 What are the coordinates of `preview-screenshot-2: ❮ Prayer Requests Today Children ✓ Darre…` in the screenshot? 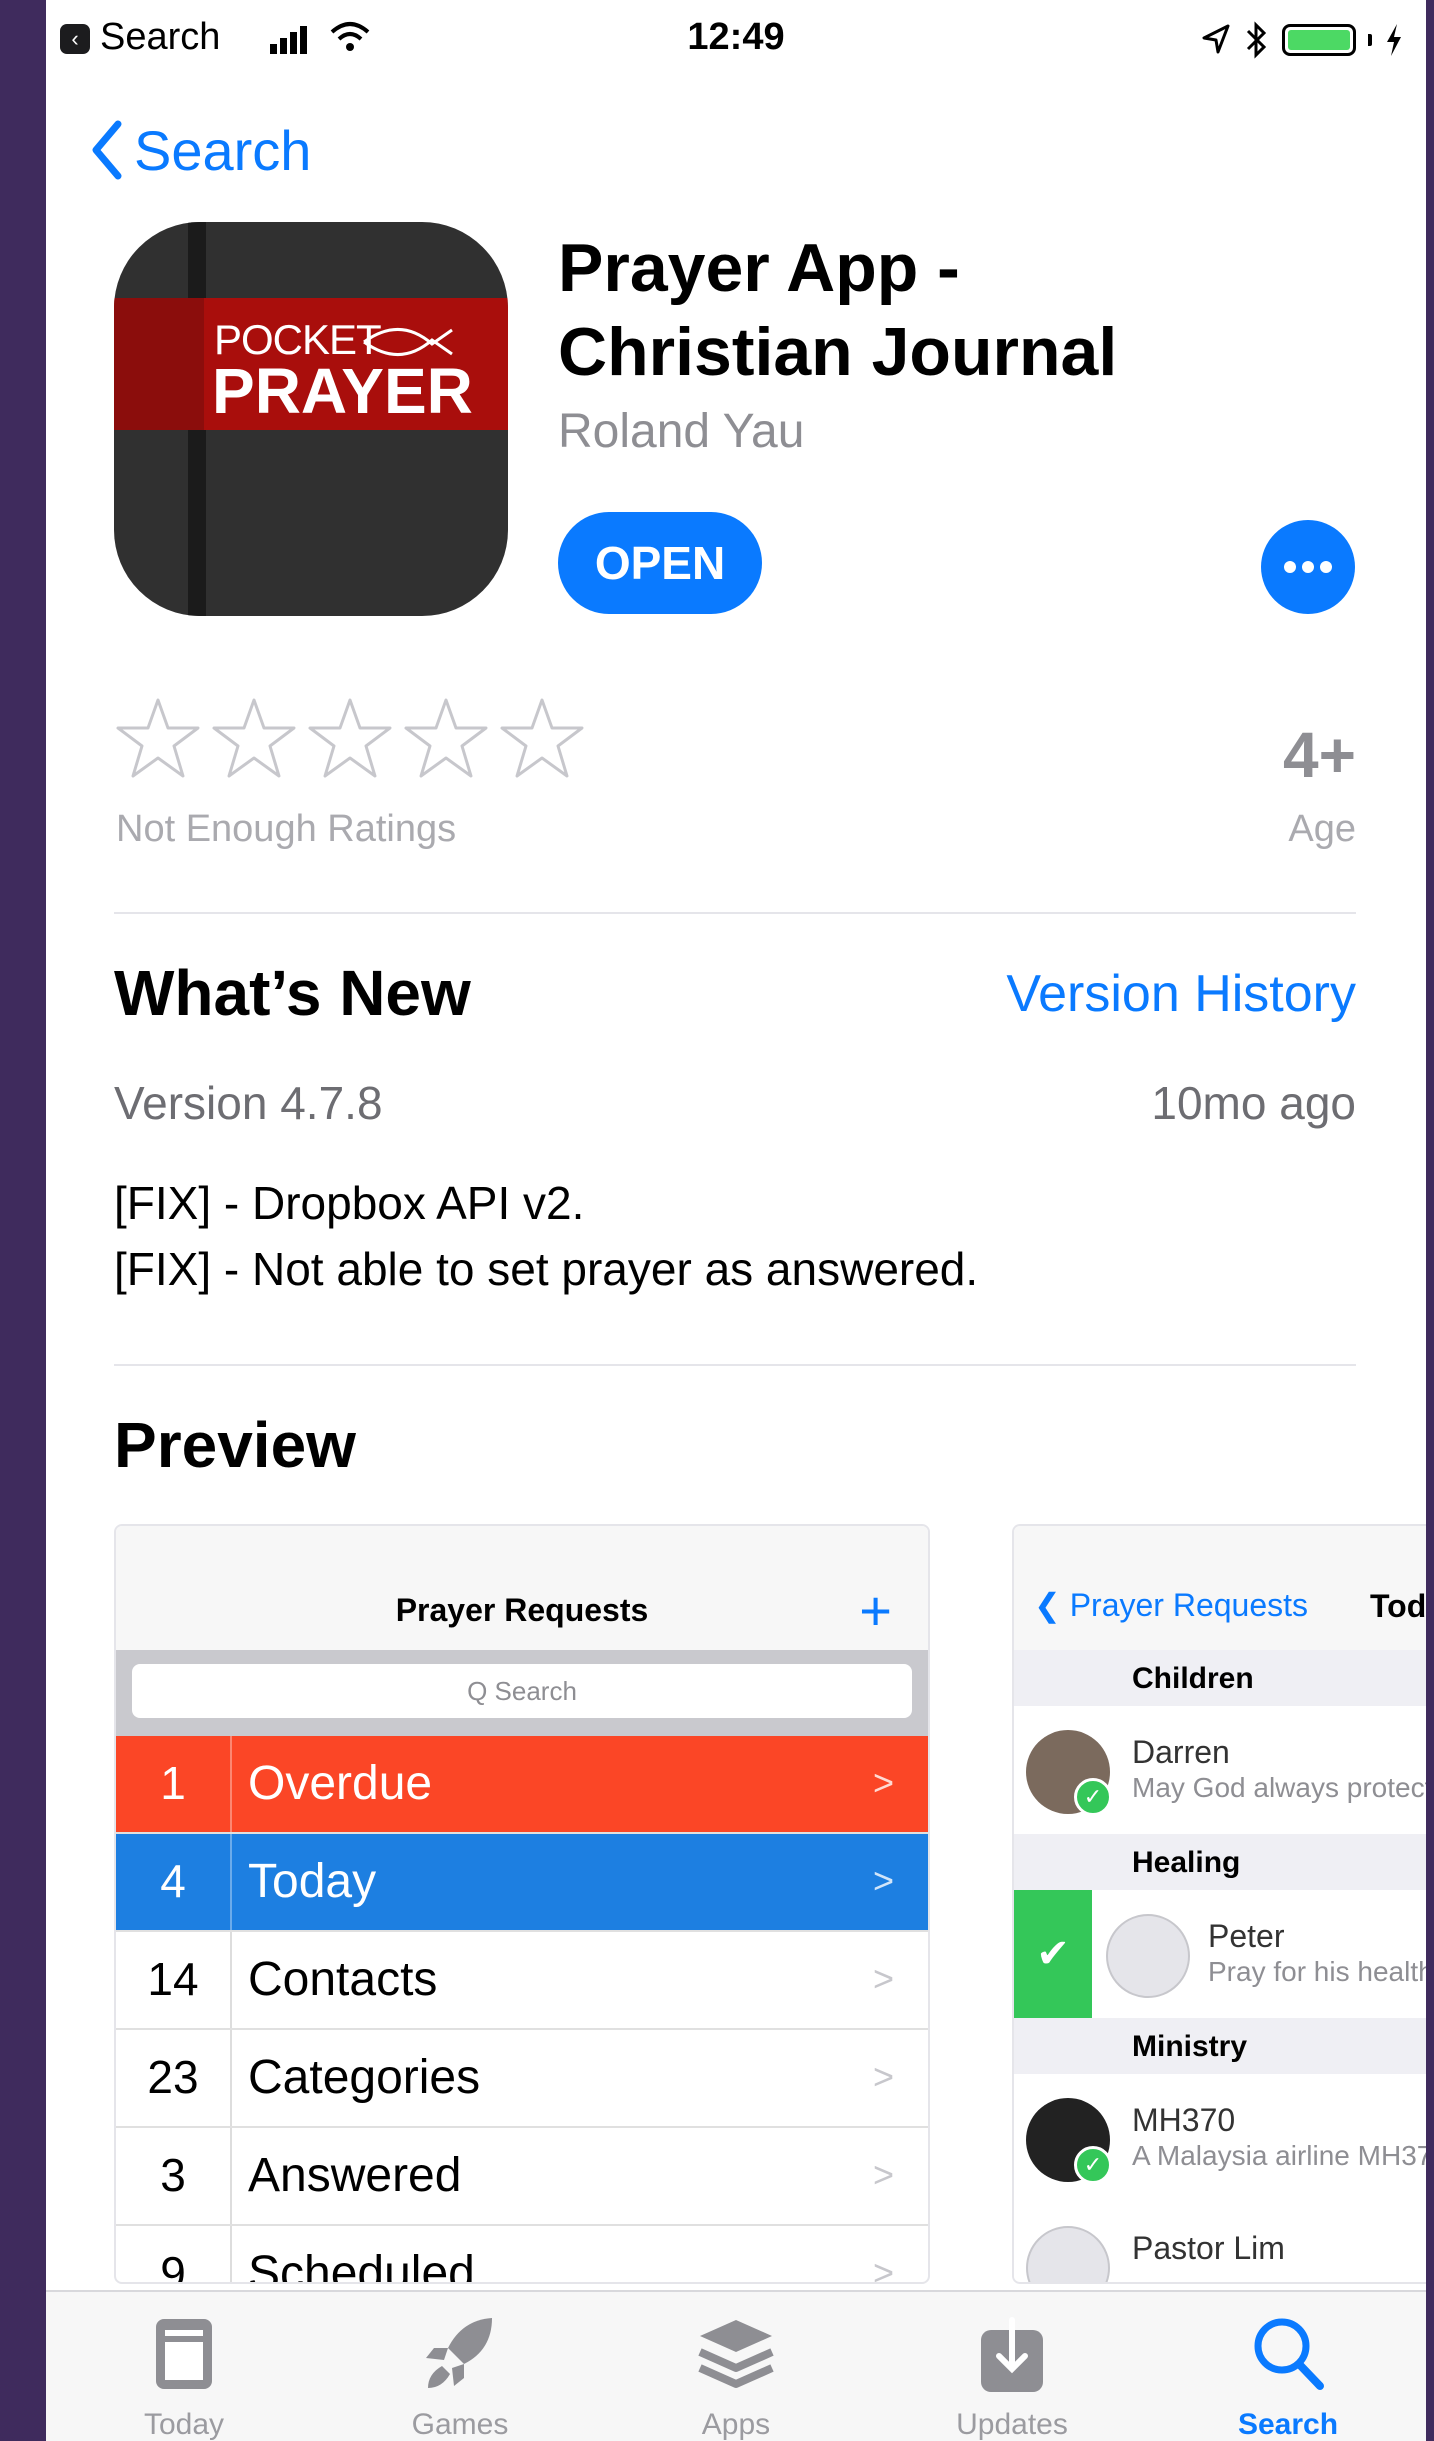 It's located at (1219, 1904).